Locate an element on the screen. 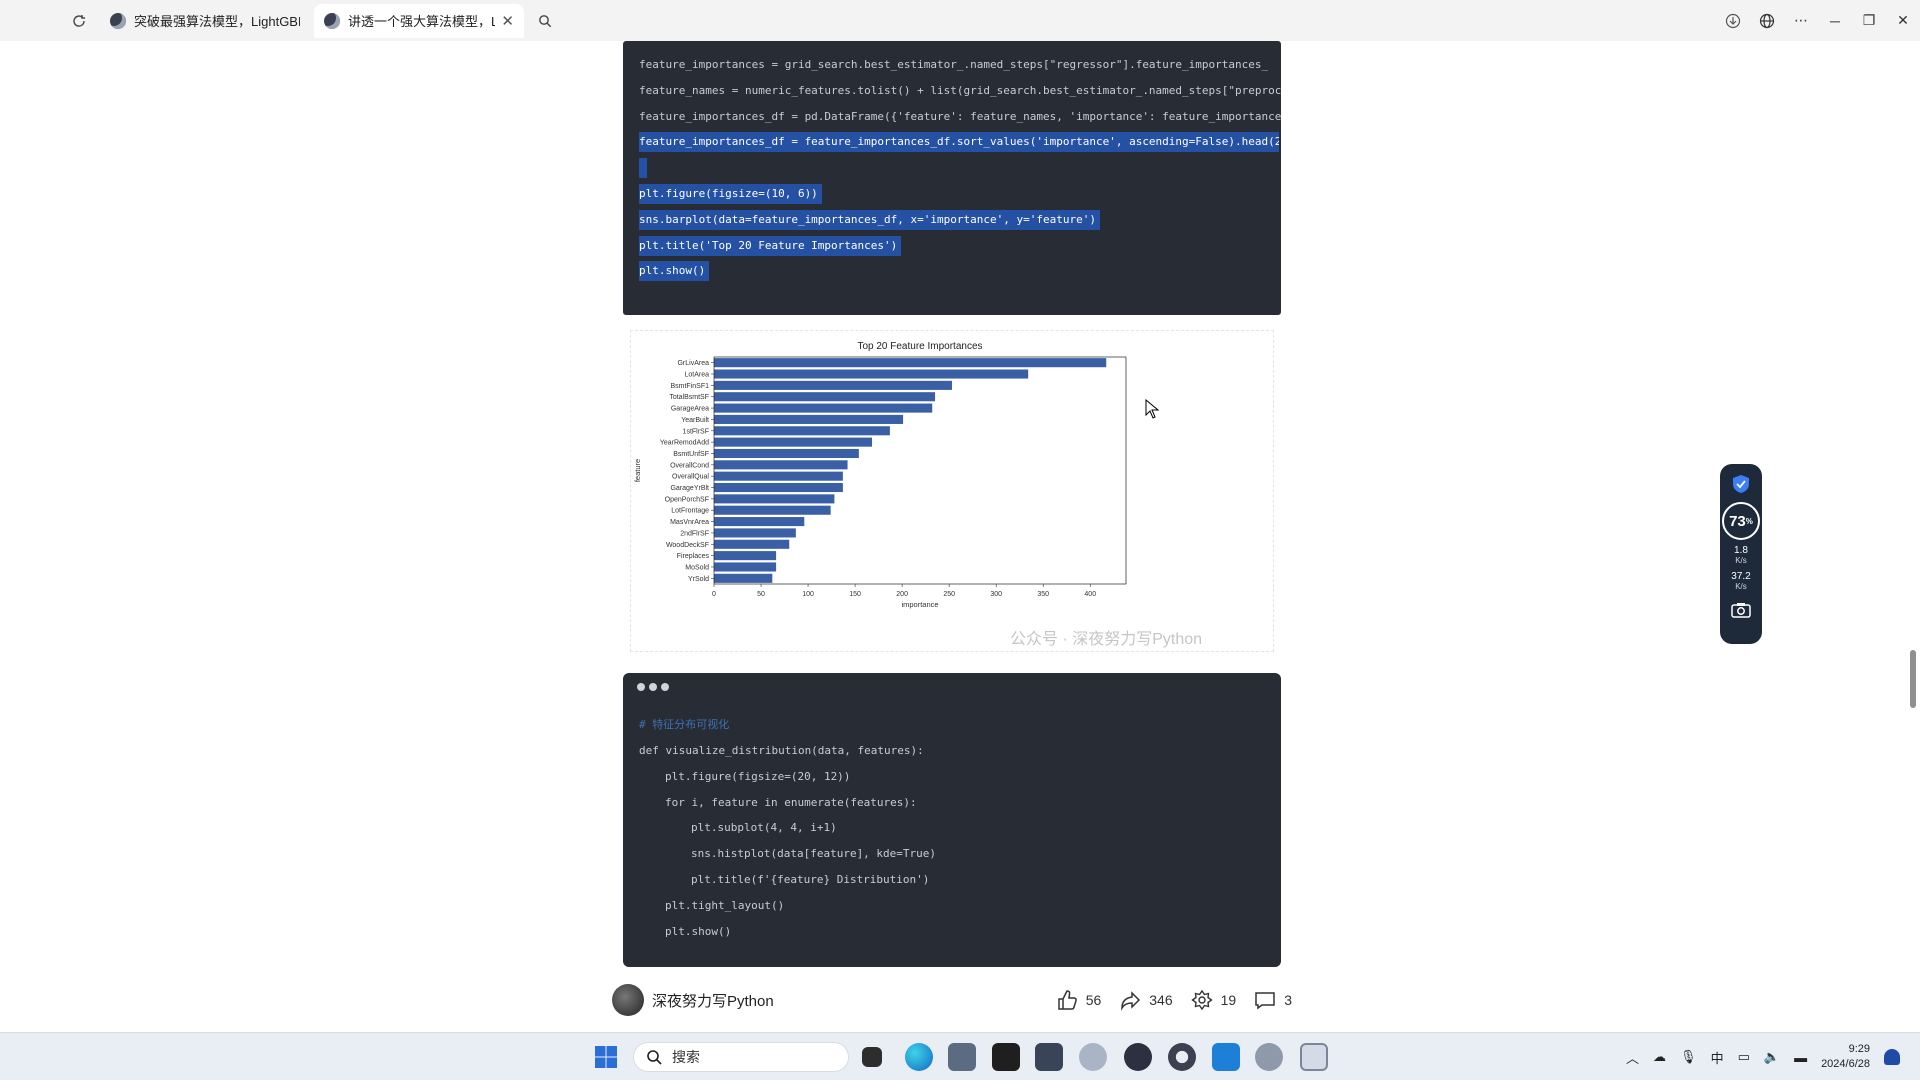  edge-browser-icon is located at coordinates (919, 1057).